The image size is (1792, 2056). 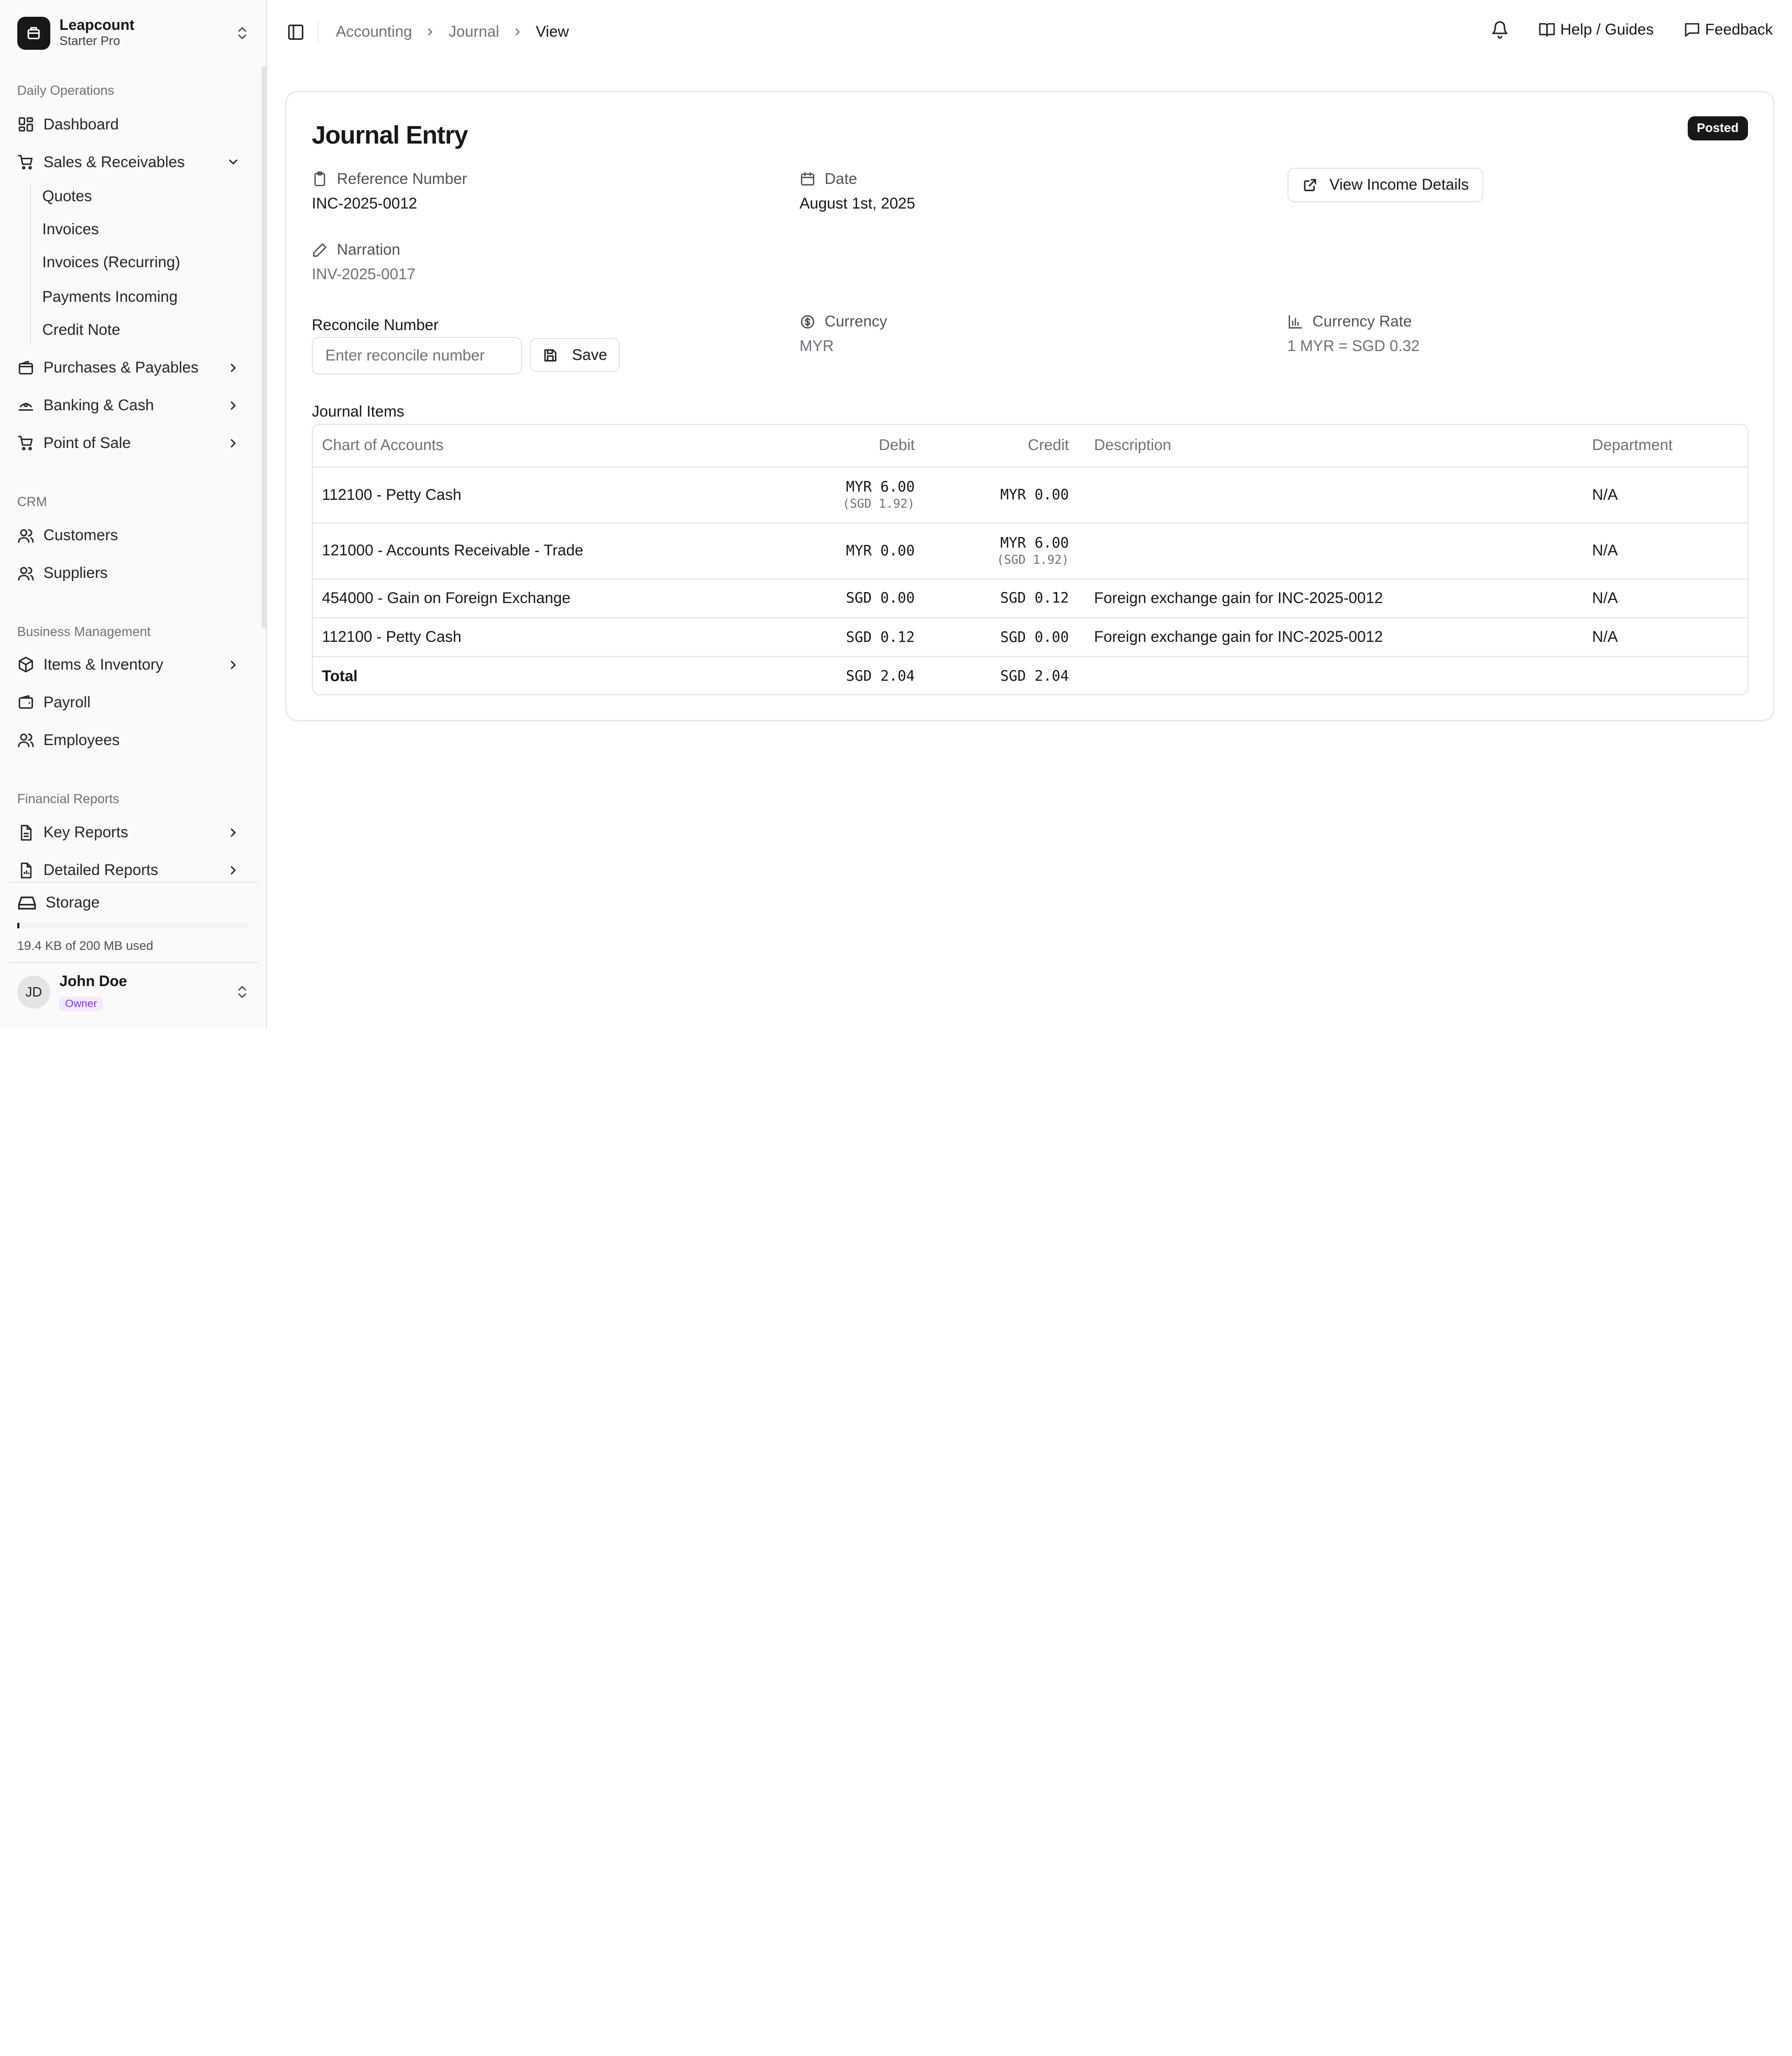 What do you see at coordinates (844, 334) in the screenshot?
I see `currency-field: Currency MYR` at bounding box center [844, 334].